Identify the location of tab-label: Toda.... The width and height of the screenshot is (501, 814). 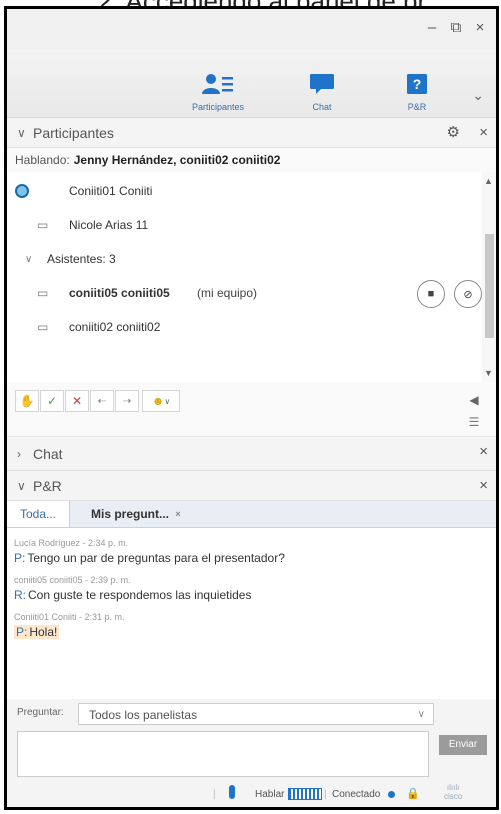
(38, 514).